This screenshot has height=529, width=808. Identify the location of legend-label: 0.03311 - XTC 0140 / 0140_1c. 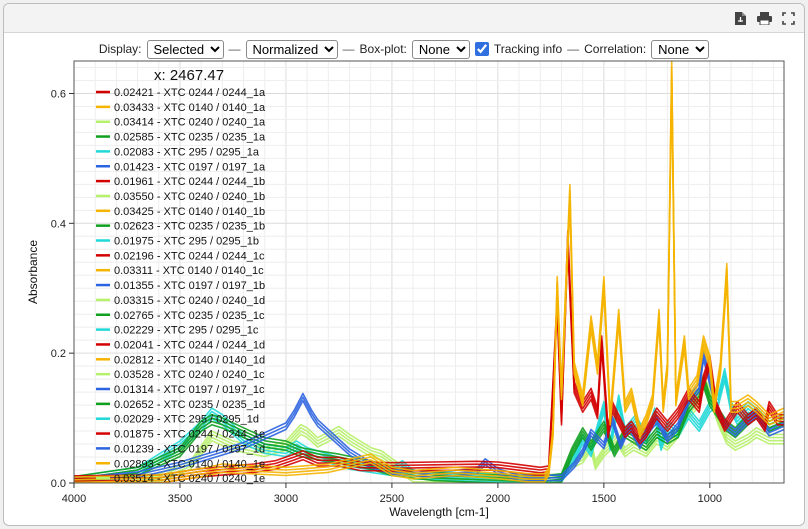
(189, 271).